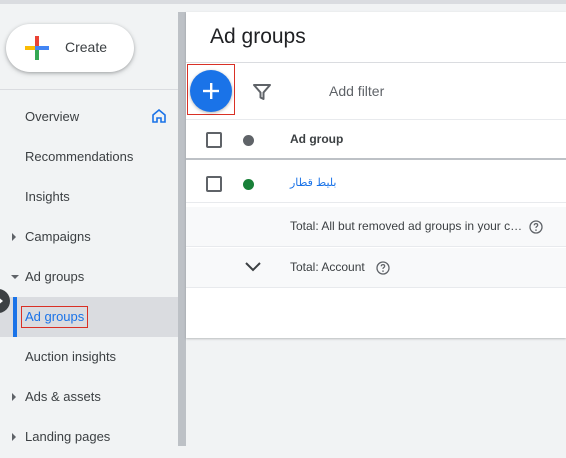 This screenshot has width=566, height=458. What do you see at coordinates (58, 236) in the screenshot?
I see `sidebar-item-label: Campaigns` at bounding box center [58, 236].